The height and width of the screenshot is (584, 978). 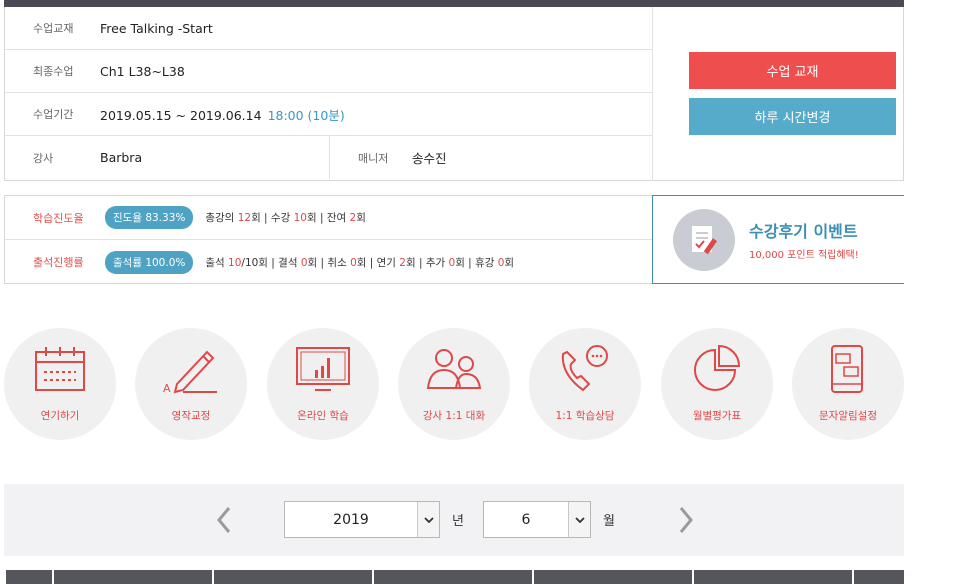 What do you see at coordinates (121, 157) in the screenshot?
I see `teacher-value: Barbra` at bounding box center [121, 157].